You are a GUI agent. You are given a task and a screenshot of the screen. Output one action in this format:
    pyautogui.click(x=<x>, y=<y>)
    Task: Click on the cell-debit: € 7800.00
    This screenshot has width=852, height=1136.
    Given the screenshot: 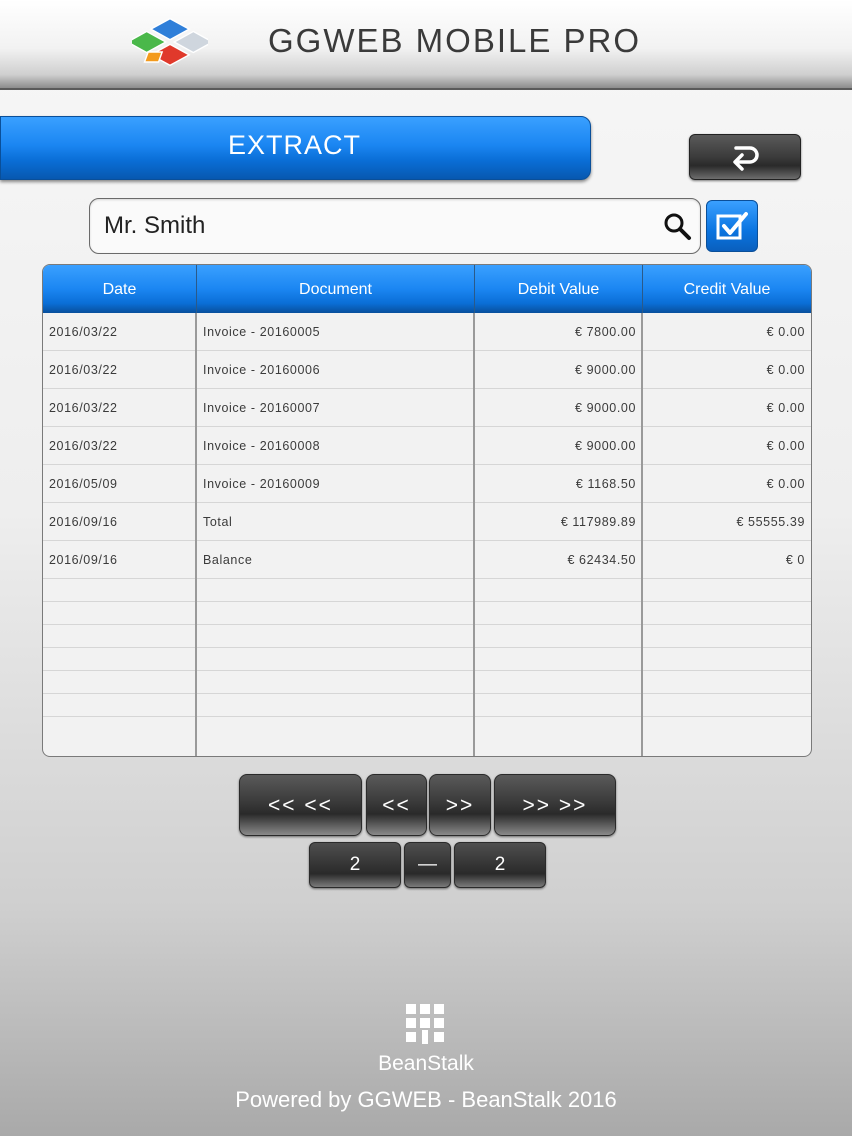 What is the action you would take?
    pyautogui.click(x=605, y=331)
    